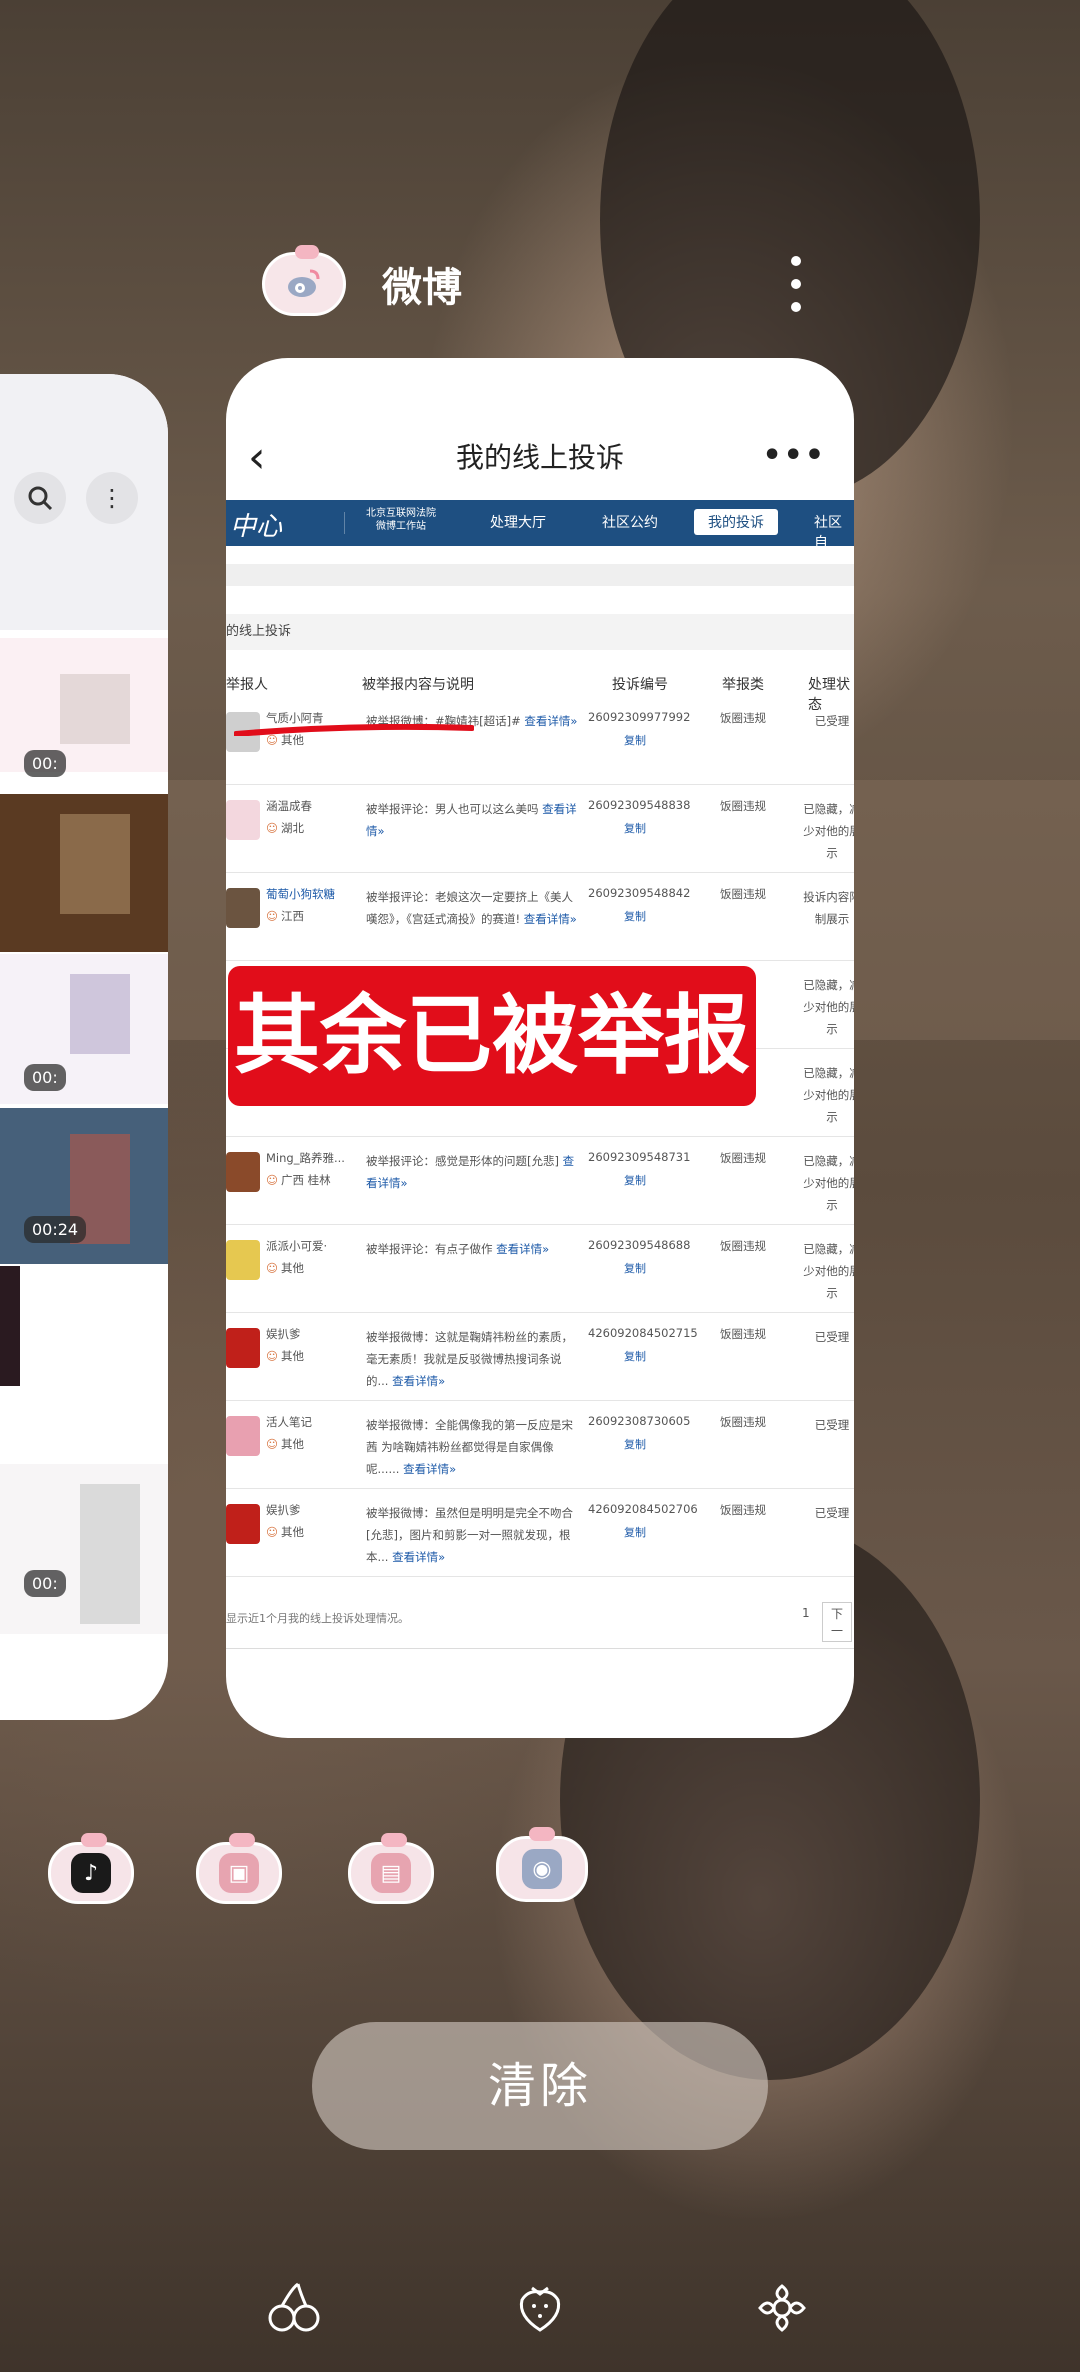 The height and width of the screenshot is (2372, 1080). I want to click on reporter-name: 娱扒爹, so click(283, 1334).